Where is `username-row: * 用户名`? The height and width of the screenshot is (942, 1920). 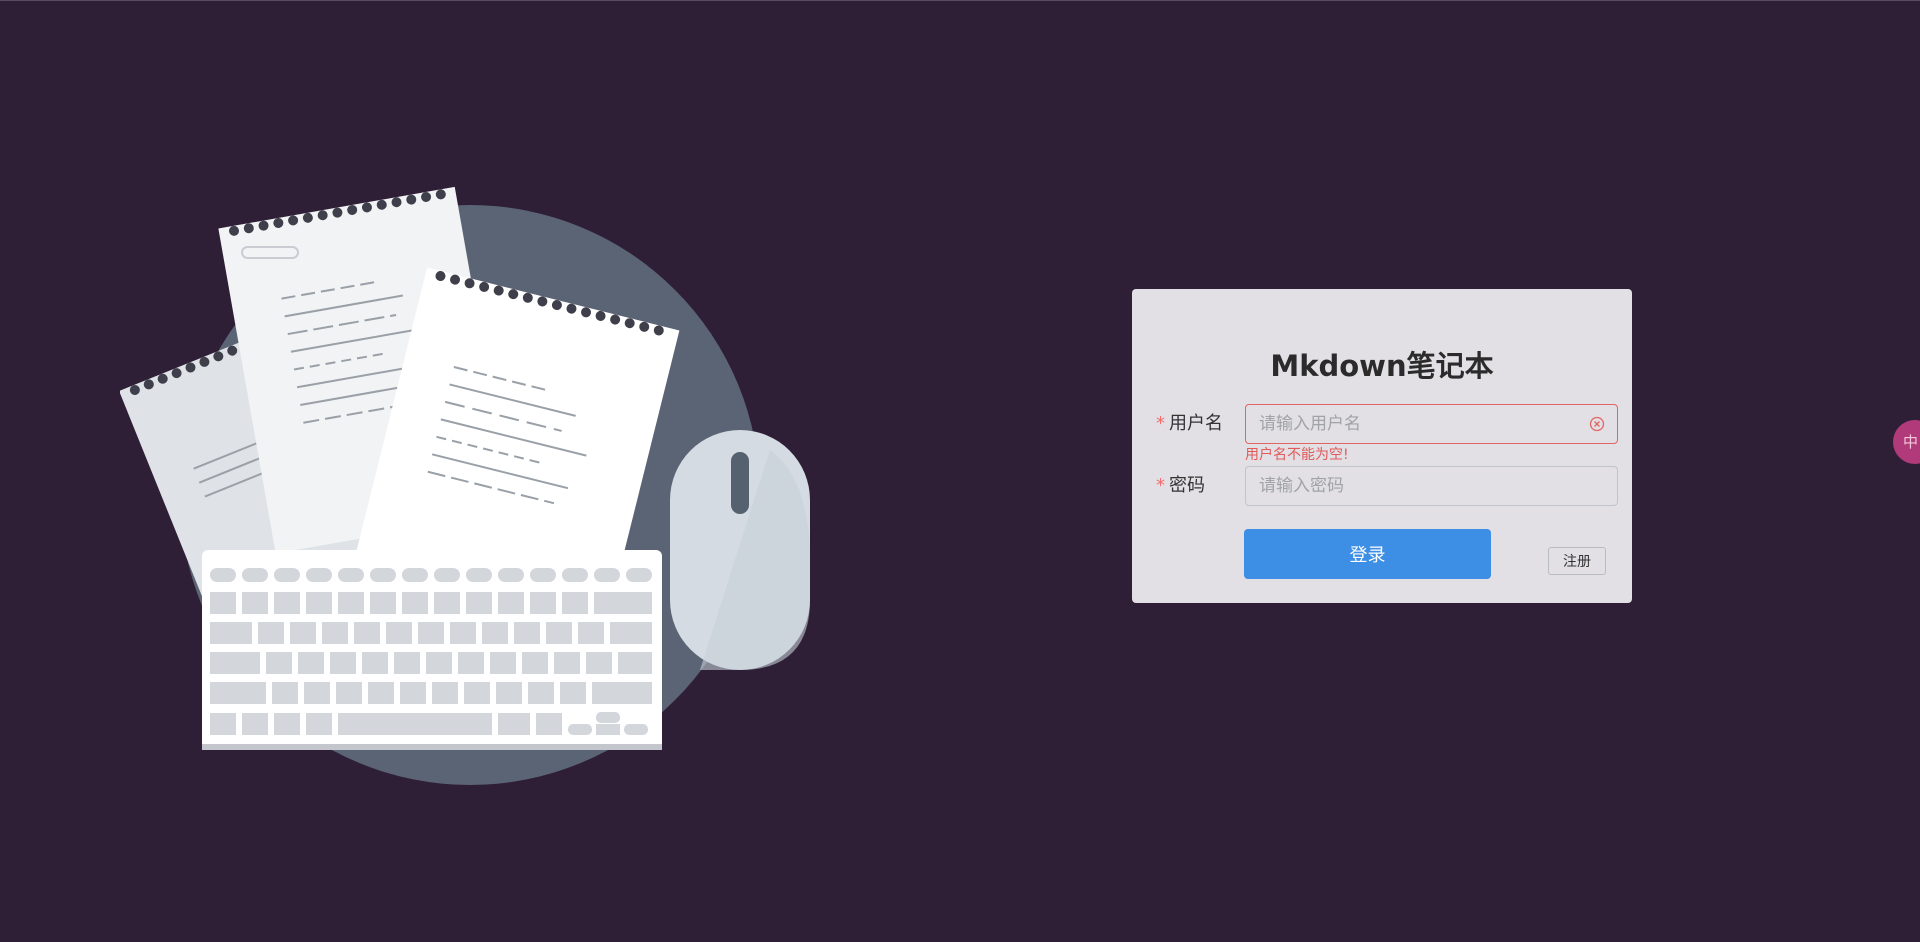 username-row: * 用户名 is located at coordinates (1382, 424).